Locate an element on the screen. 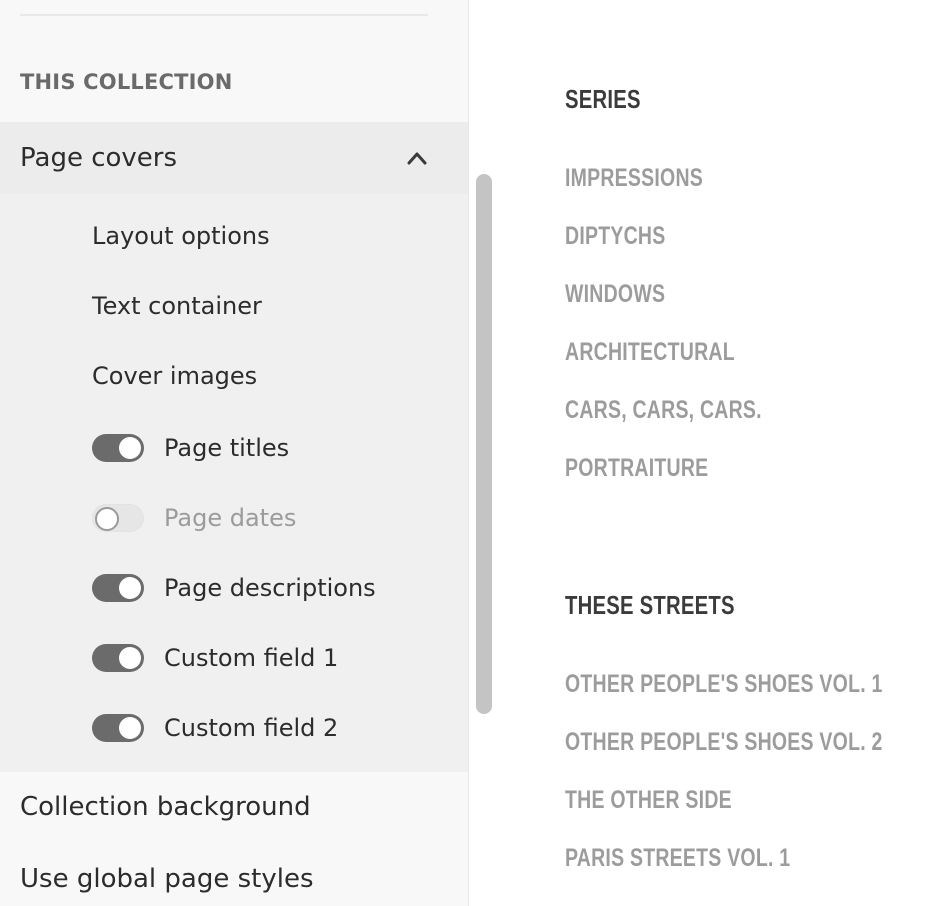 The width and height of the screenshot is (940, 906). nav-link: OTHER PEOPLE'S SHOES VOL. 1 is located at coordinates (724, 684).